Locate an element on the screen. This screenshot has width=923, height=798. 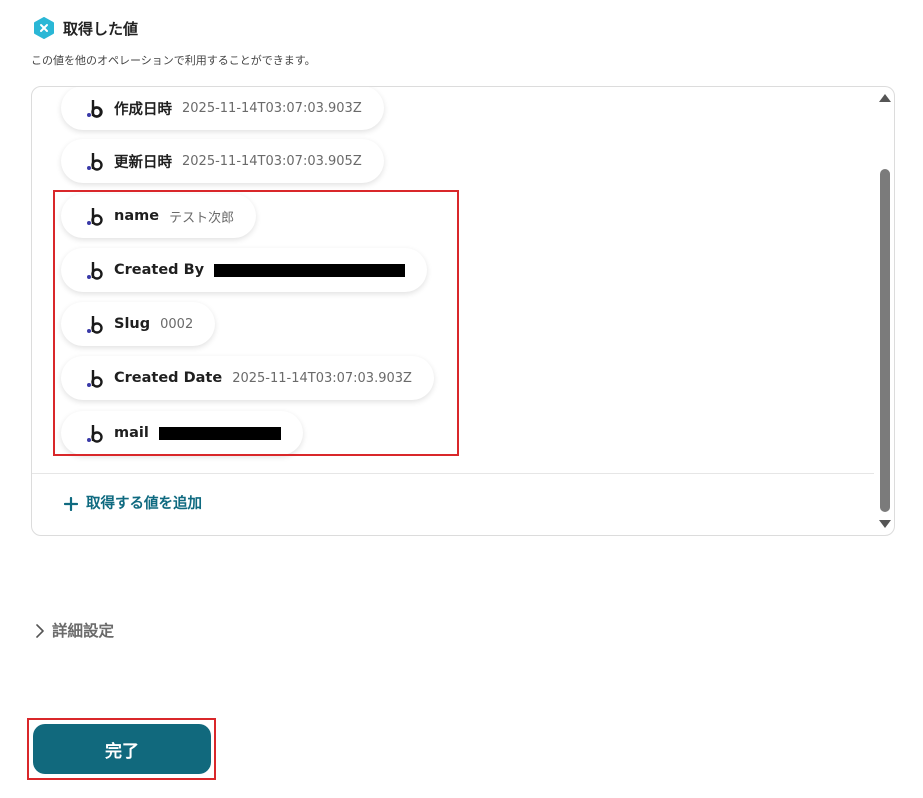
section-description: この値を他のオペレーションで利用することができます。 is located at coordinates (173, 60).